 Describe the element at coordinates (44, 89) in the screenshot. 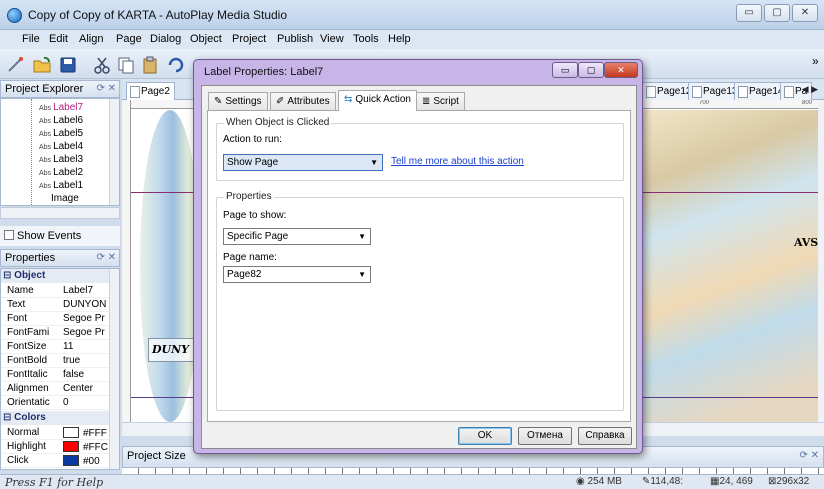

I see `project-explorer-title: Project Explorer` at that location.